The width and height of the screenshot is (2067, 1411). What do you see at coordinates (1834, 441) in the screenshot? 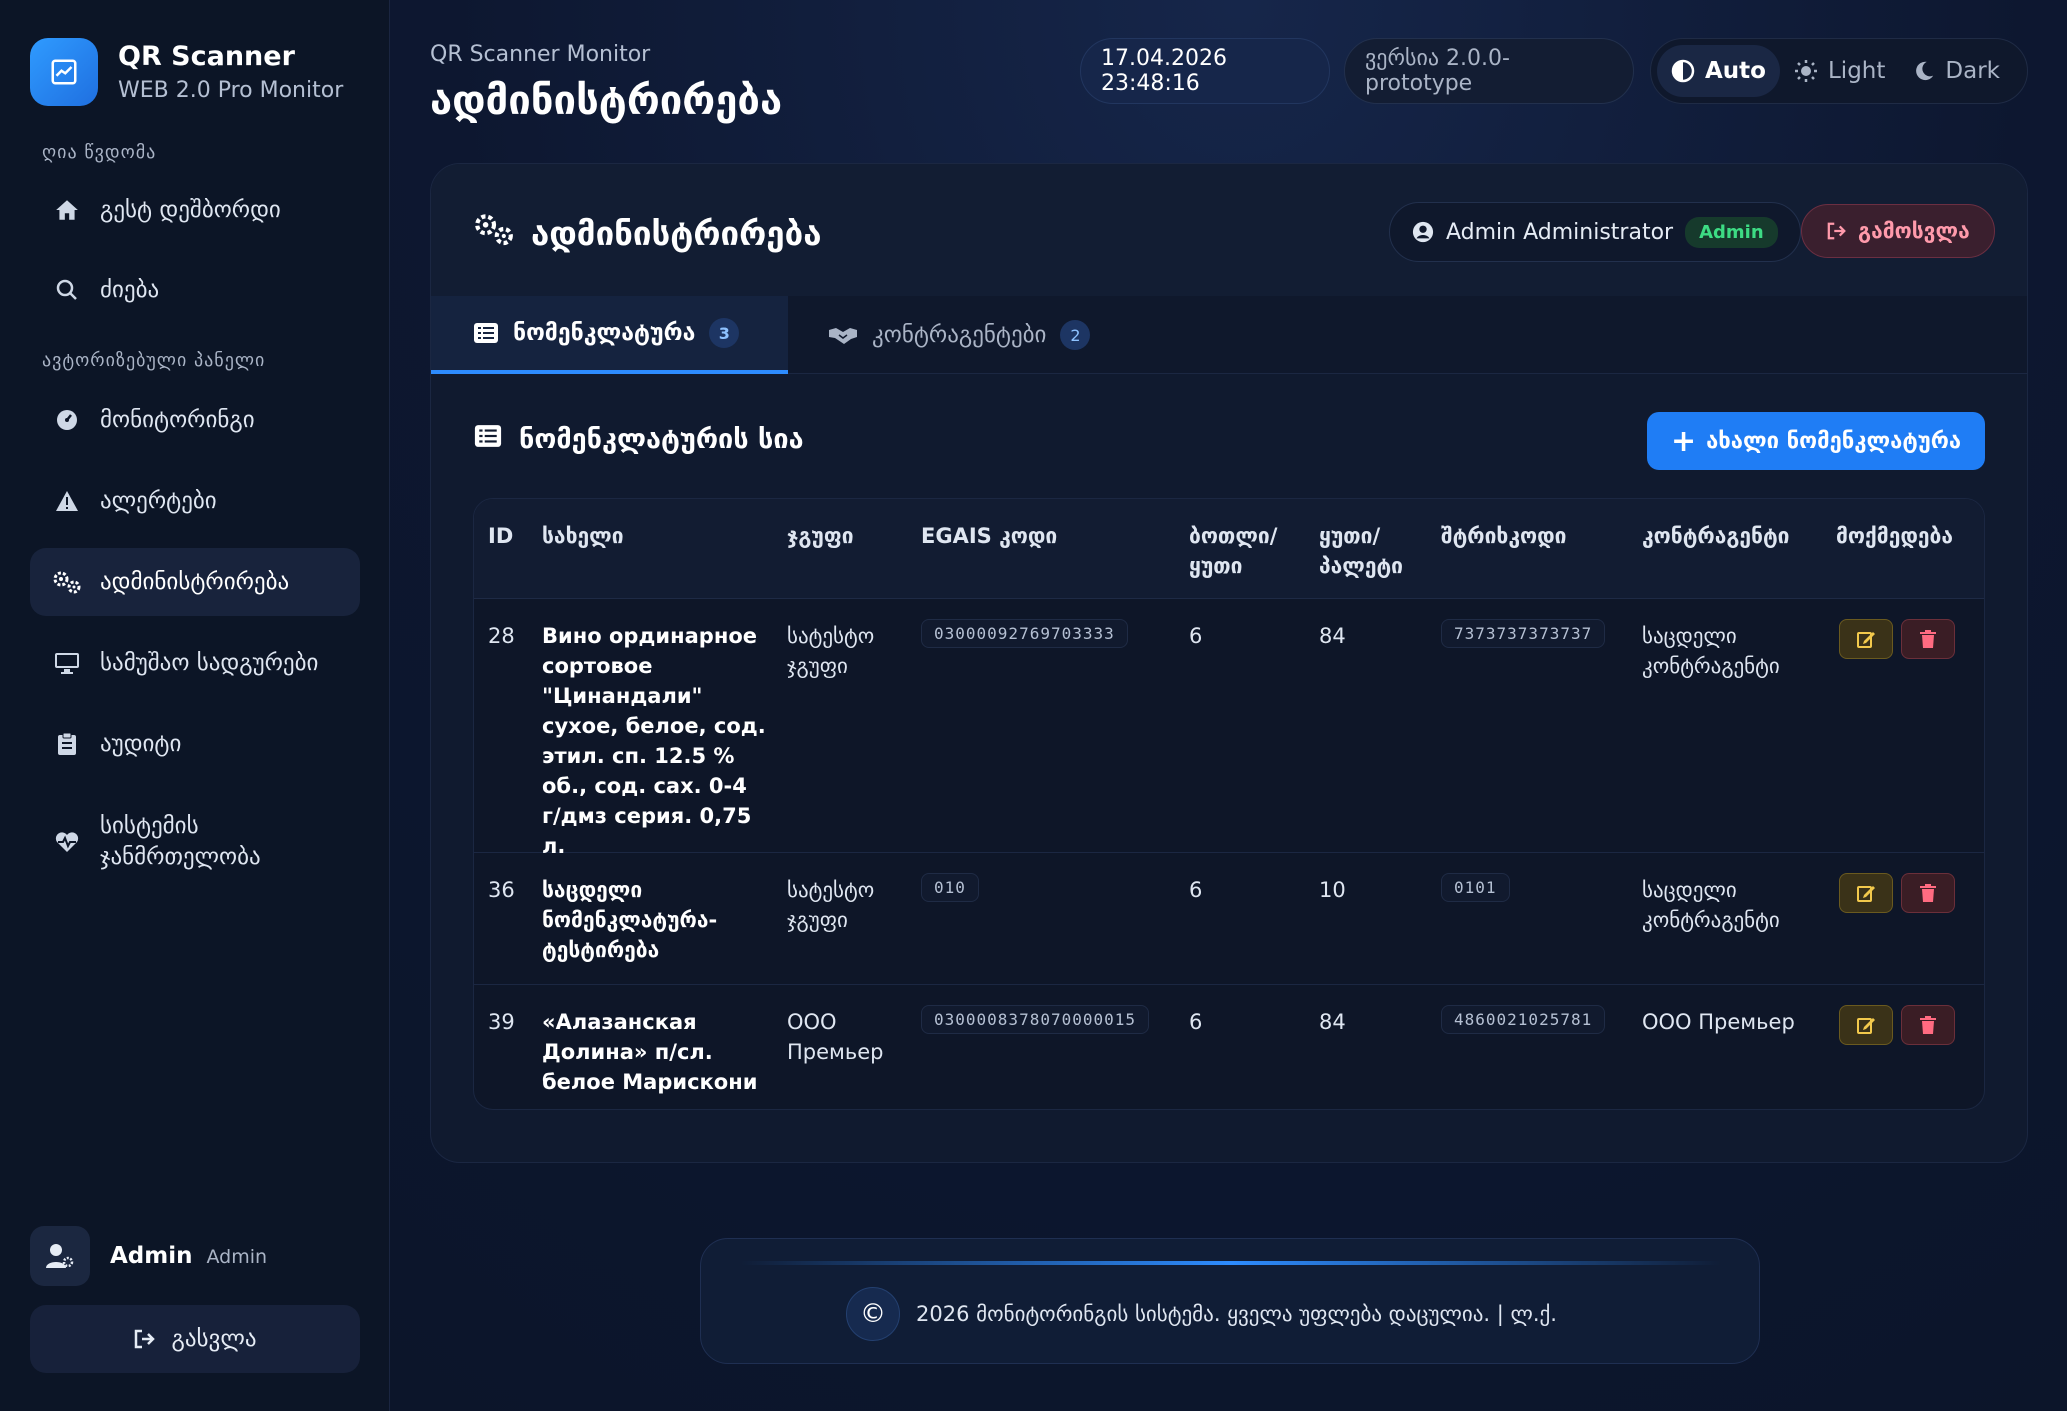
I see `add-nomenclature-label: ახალი ნომენკლატურა` at bounding box center [1834, 441].